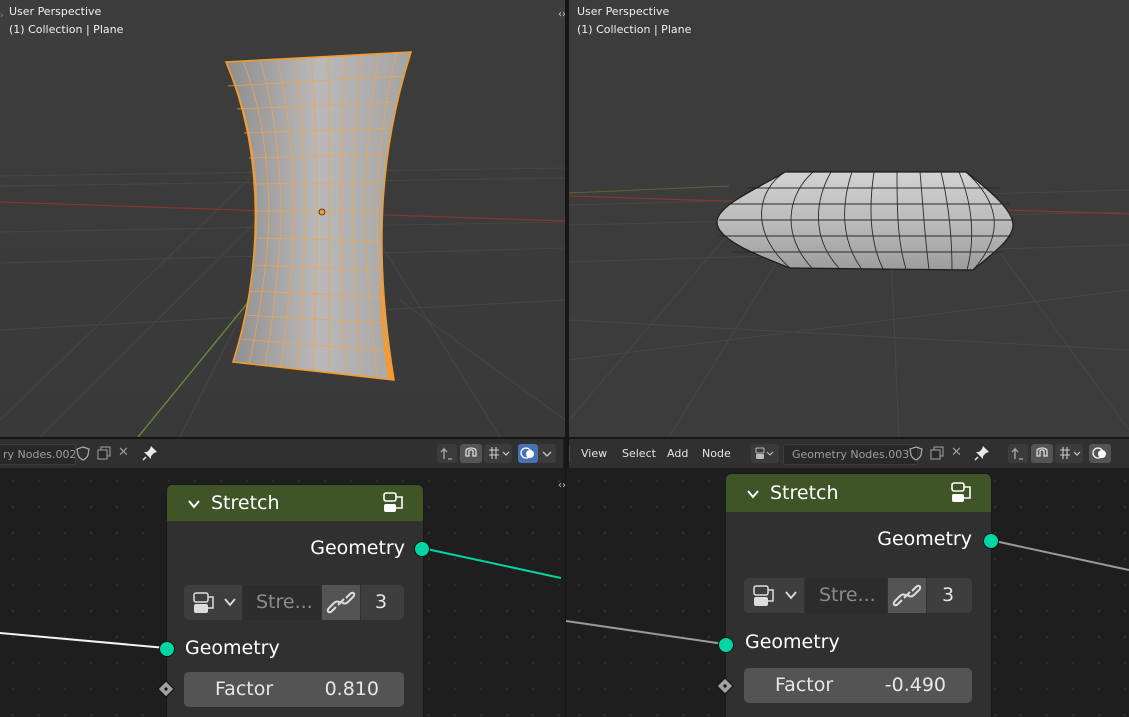 This screenshot has width=1129, height=717. I want to click on node-group-name: Geometry Nodes.003, so click(851, 454).